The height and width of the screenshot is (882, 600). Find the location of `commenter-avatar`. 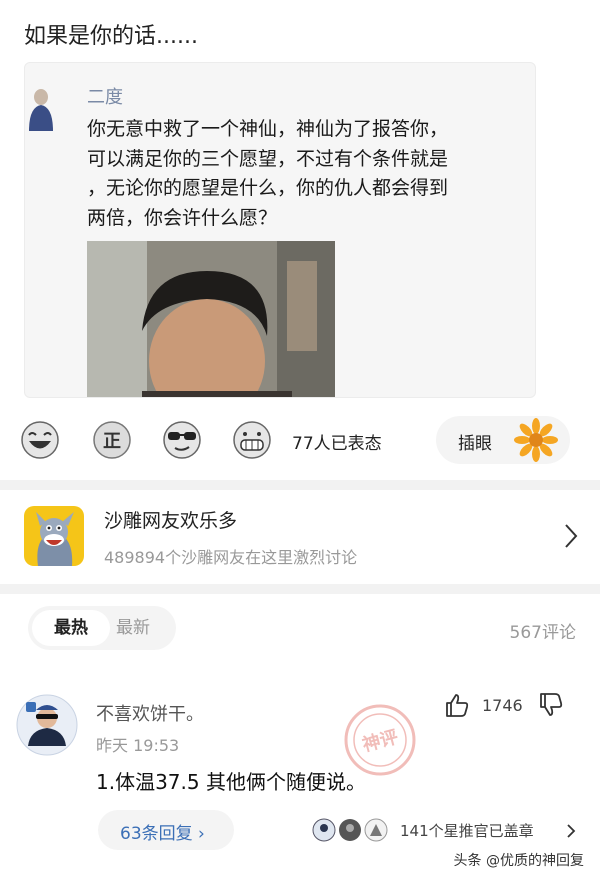

commenter-avatar is located at coordinates (47, 725).